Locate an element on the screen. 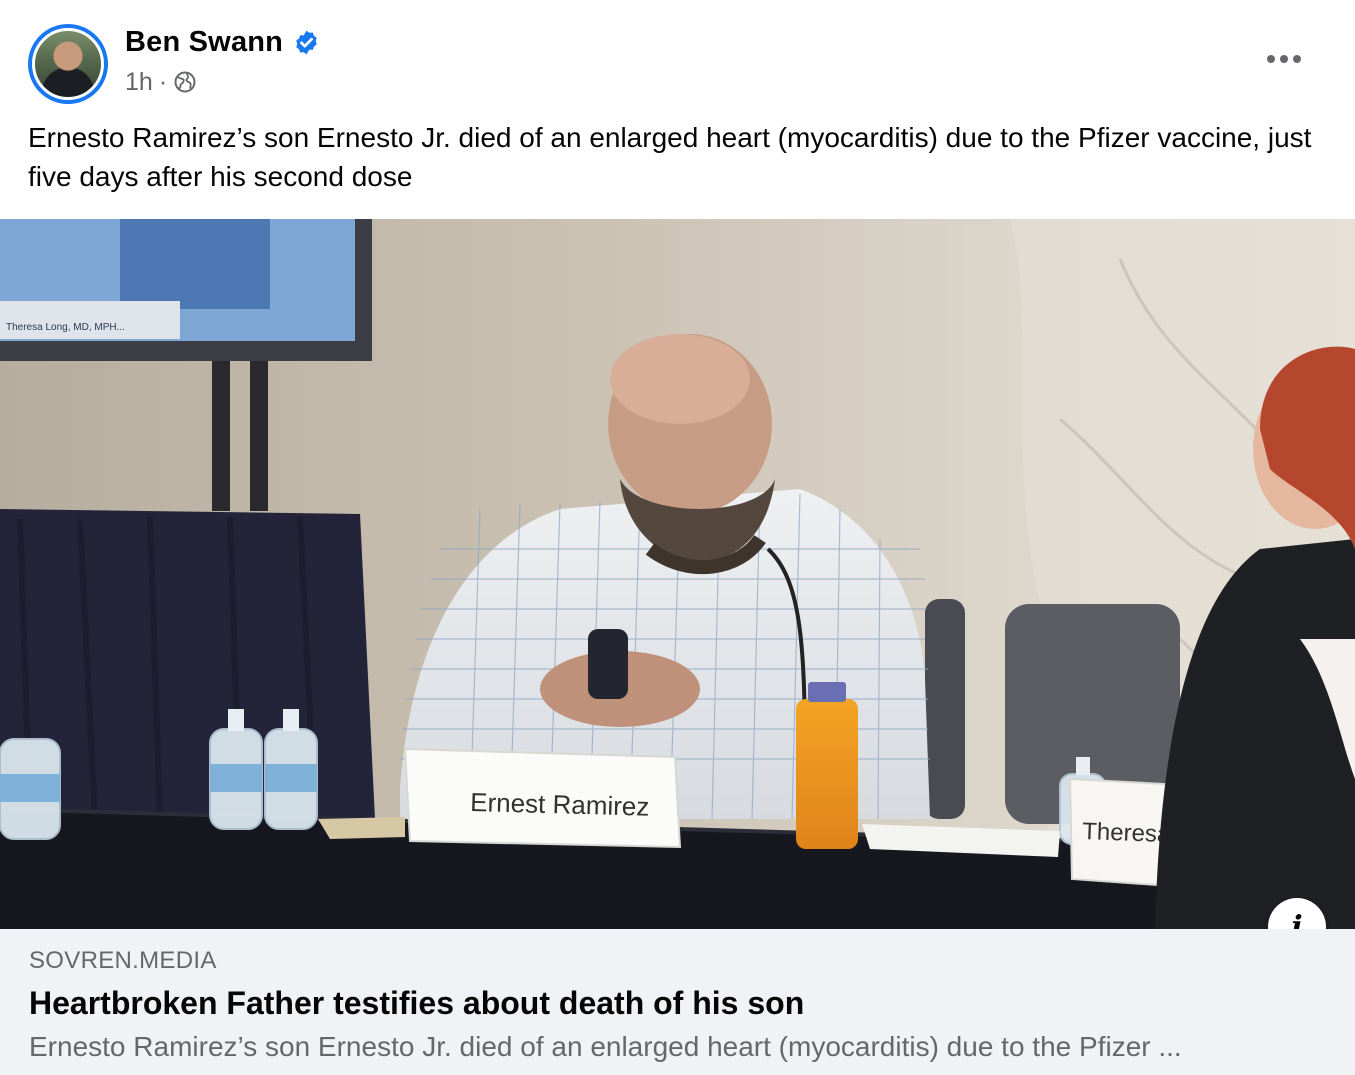 This screenshot has height=1075, width=1355. post-meta: 1h · is located at coordinates (161, 82).